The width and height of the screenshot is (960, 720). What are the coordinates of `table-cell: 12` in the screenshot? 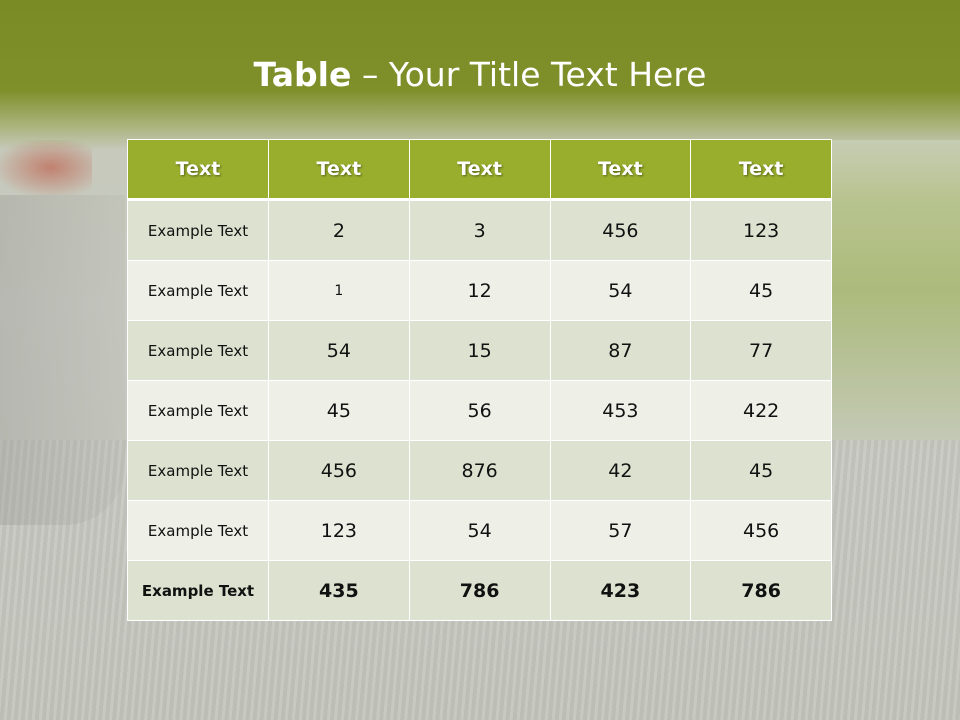 It's located at (479, 290).